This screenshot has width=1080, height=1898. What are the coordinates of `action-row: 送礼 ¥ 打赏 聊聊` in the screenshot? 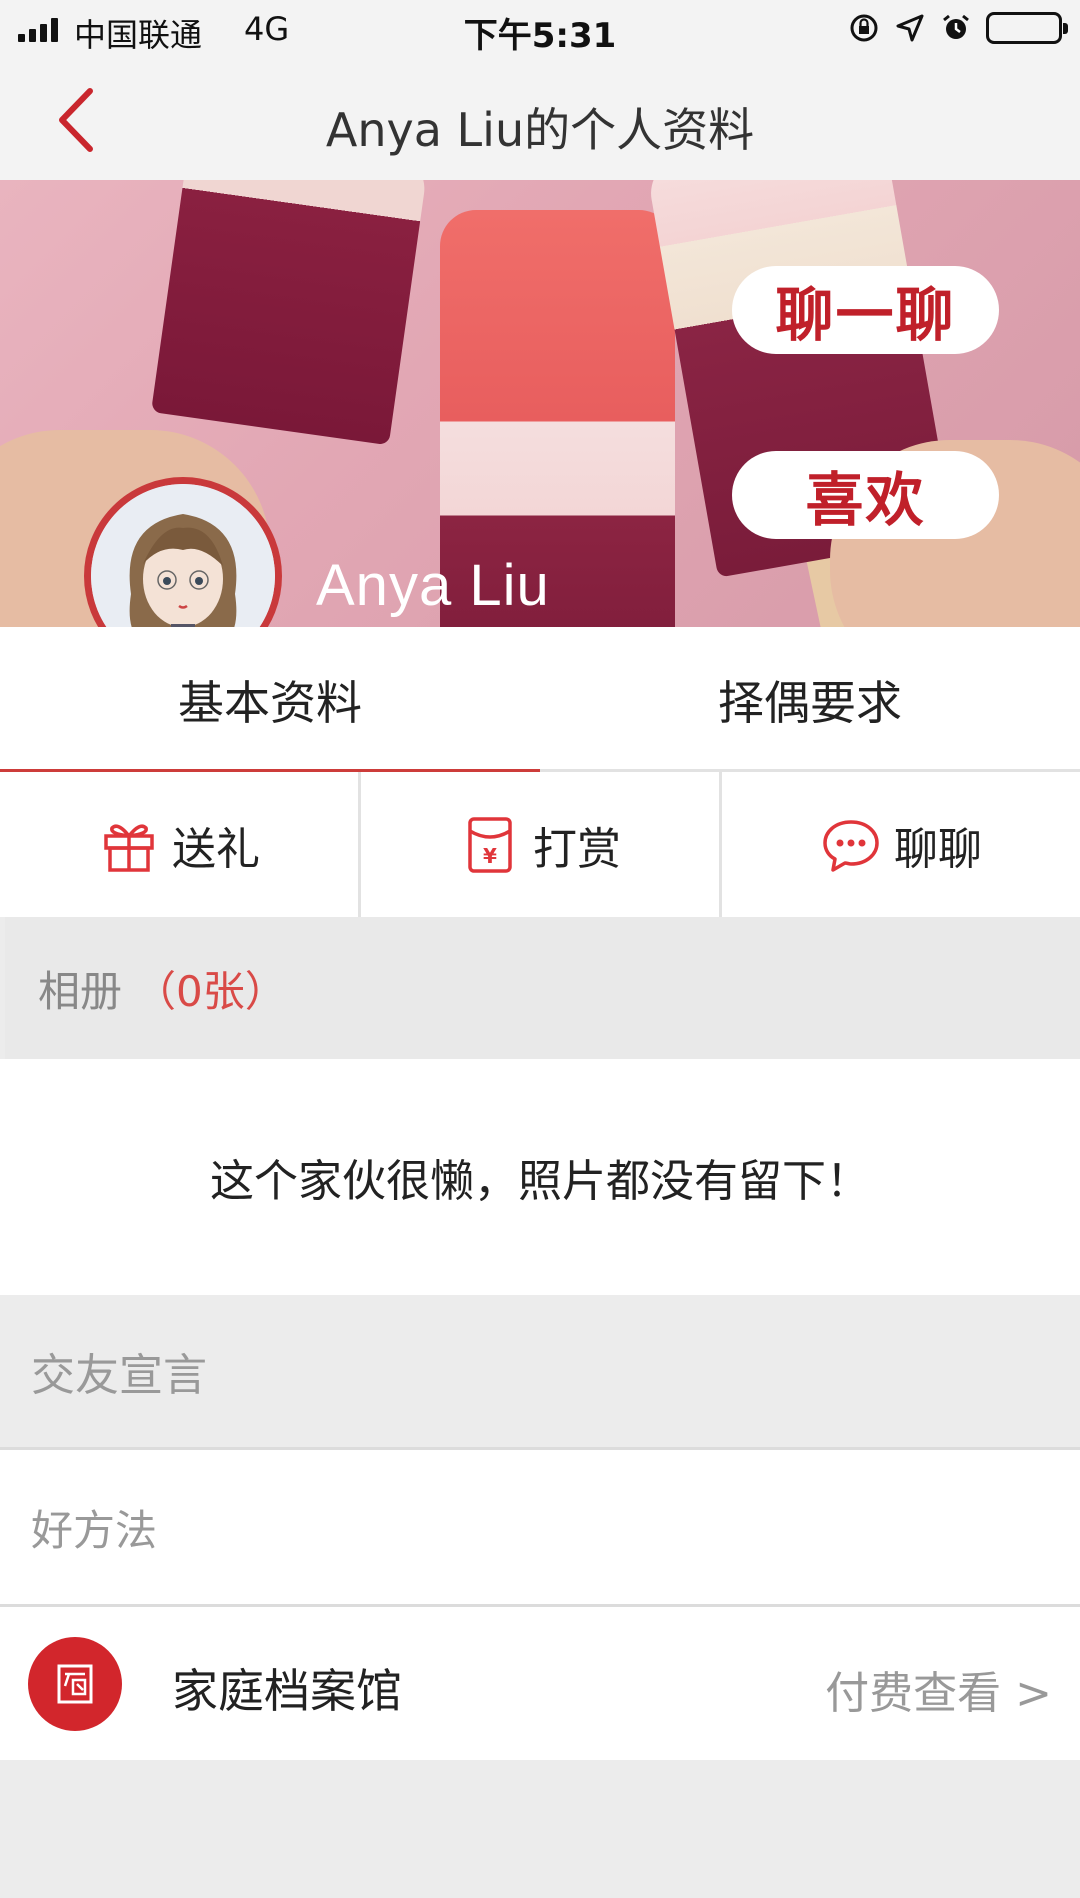 It's located at (540, 844).